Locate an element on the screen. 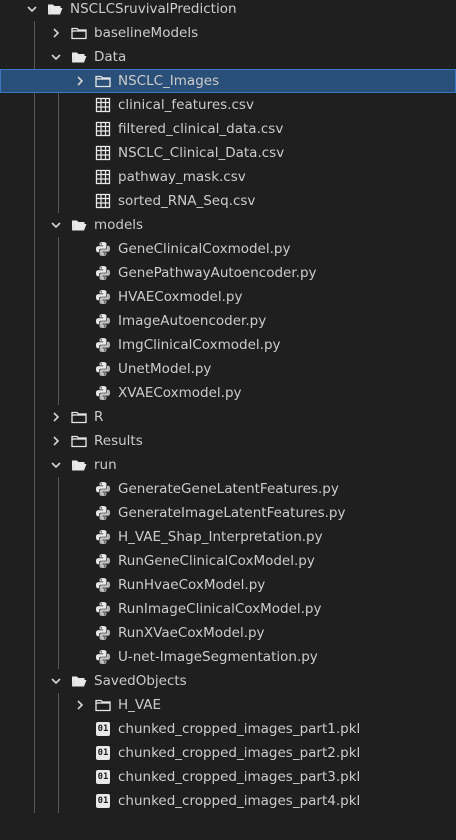 Image resolution: width=456 pixels, height=840 pixels. tree-file-row: H_VAE_Shap_Interpretation.py is located at coordinates (228, 537).